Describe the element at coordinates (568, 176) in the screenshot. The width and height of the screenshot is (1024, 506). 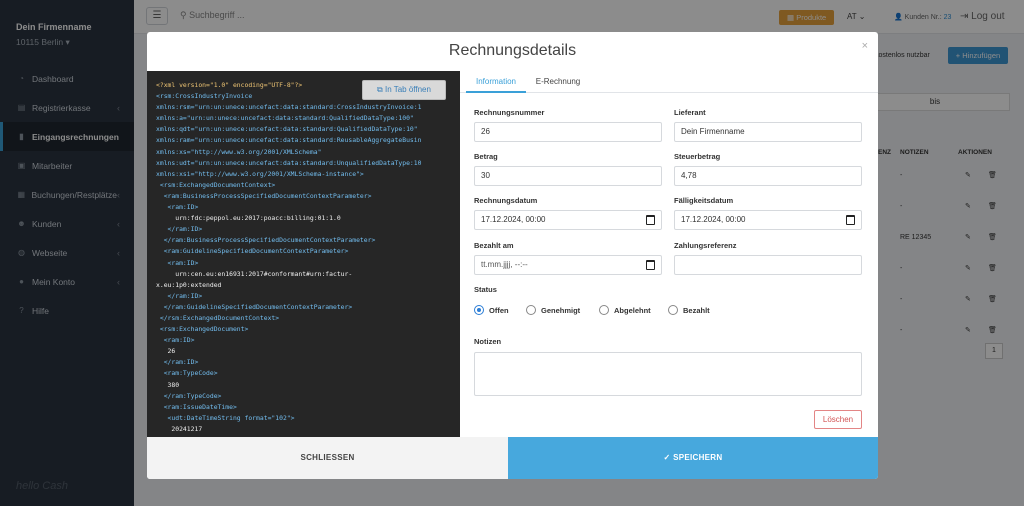
I see `betrag-input: 30` at that location.